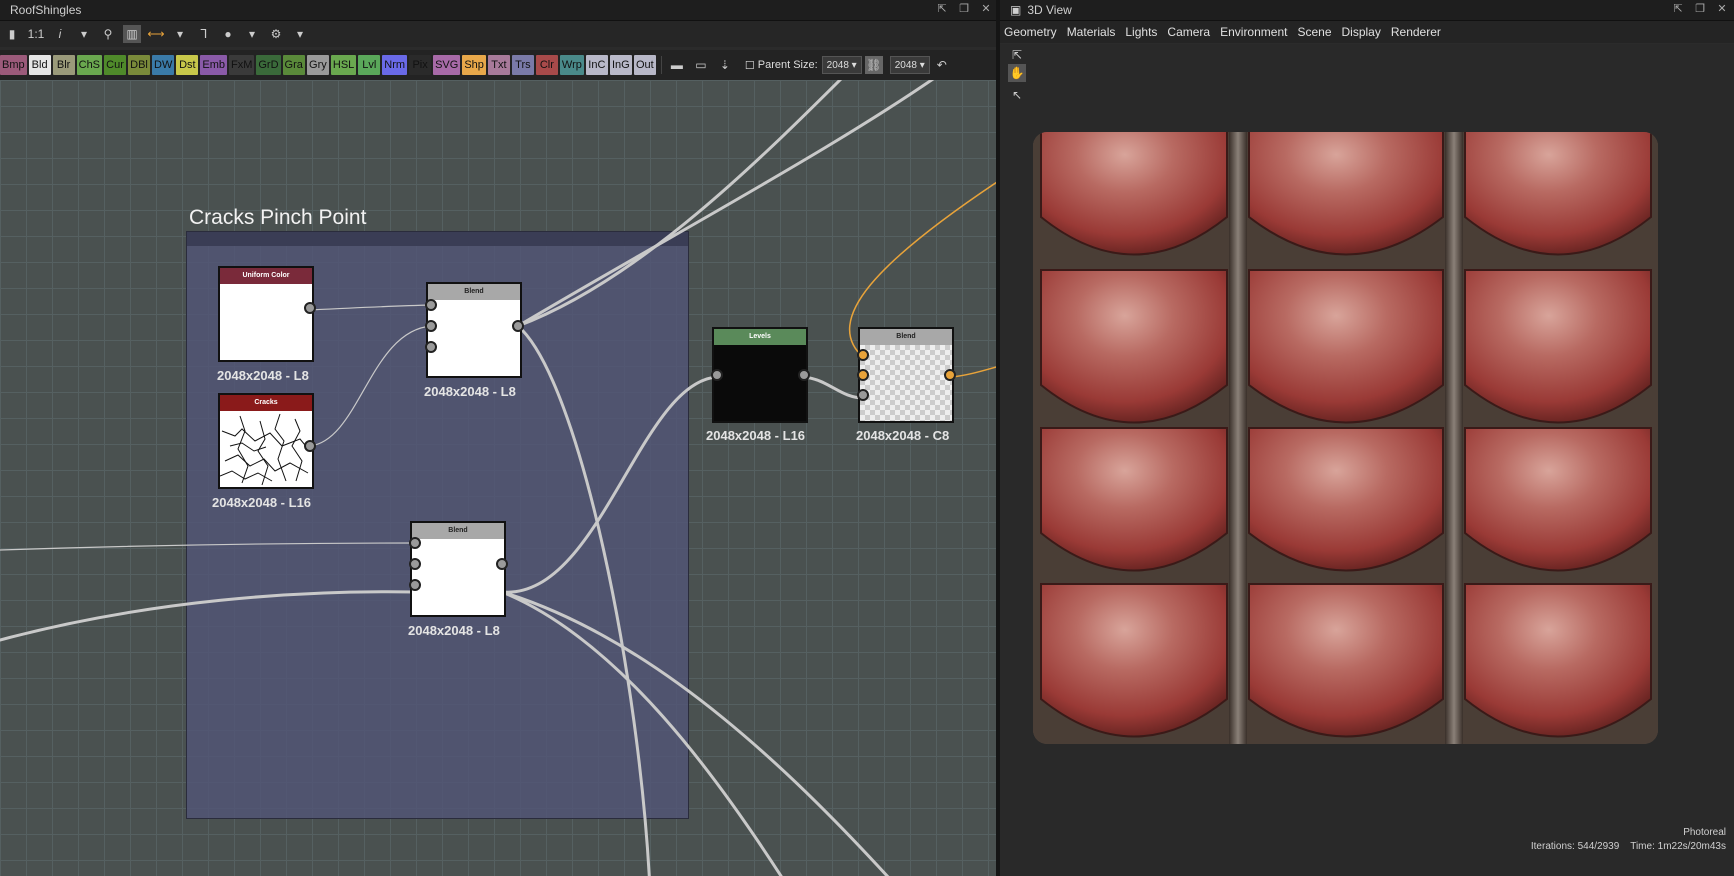  Describe the element at coordinates (498, 65) in the screenshot. I see `atom-txt: Txt` at that location.